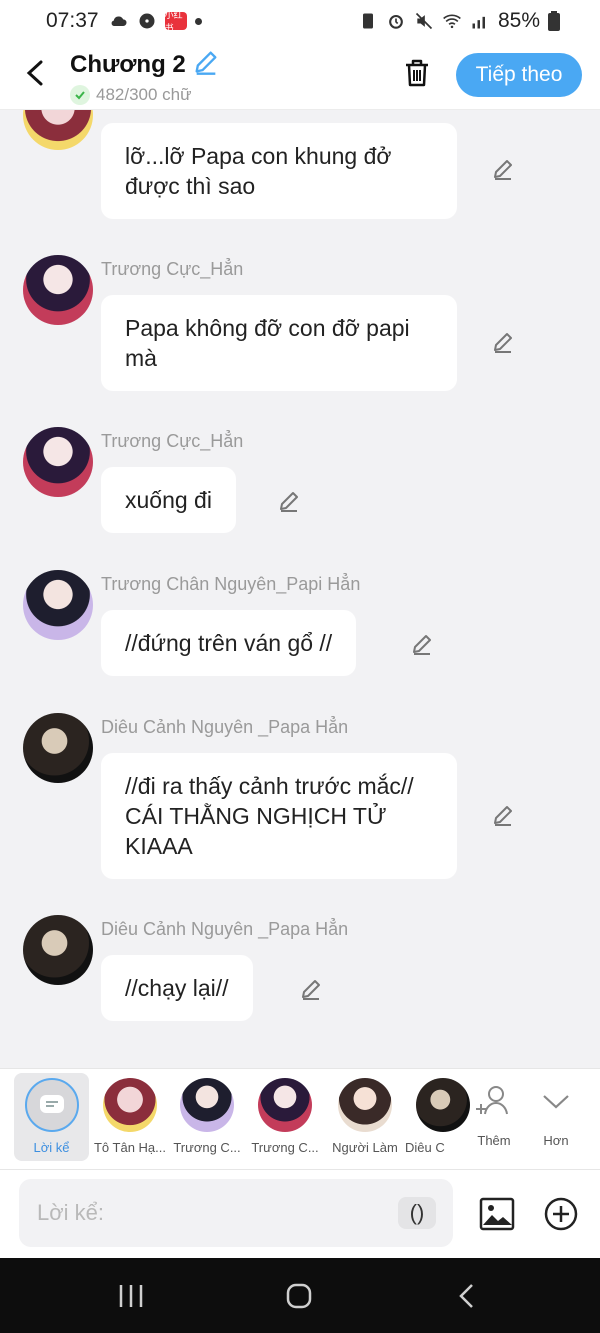  I want to click on mute-icon, so click(424, 21).